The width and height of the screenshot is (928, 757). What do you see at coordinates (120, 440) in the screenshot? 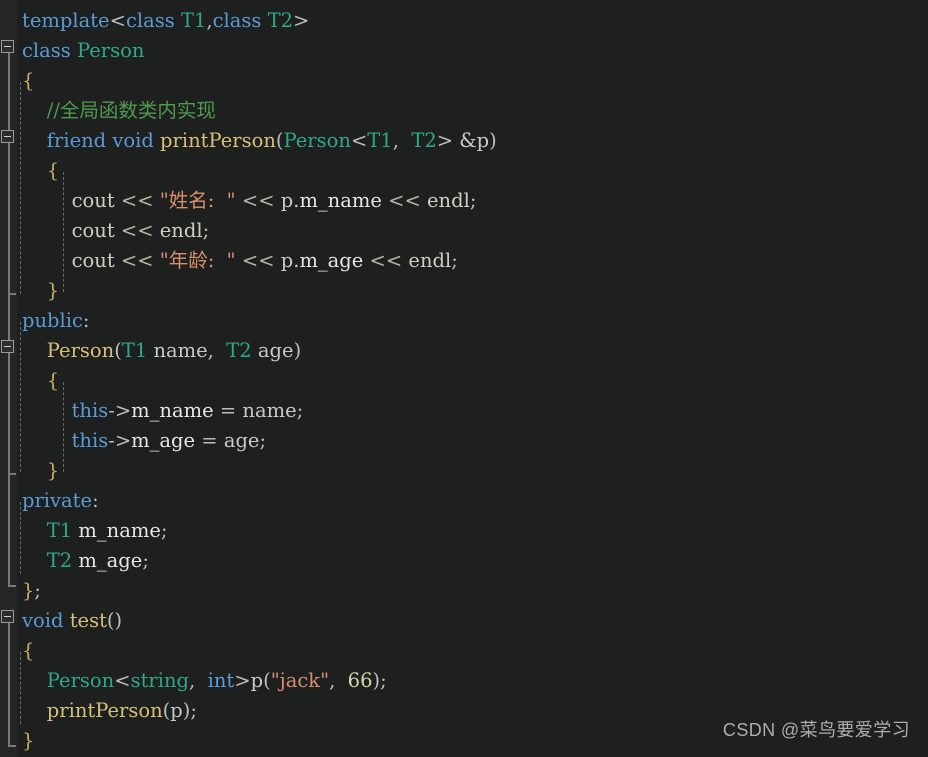
I see `code-token: ->` at bounding box center [120, 440].